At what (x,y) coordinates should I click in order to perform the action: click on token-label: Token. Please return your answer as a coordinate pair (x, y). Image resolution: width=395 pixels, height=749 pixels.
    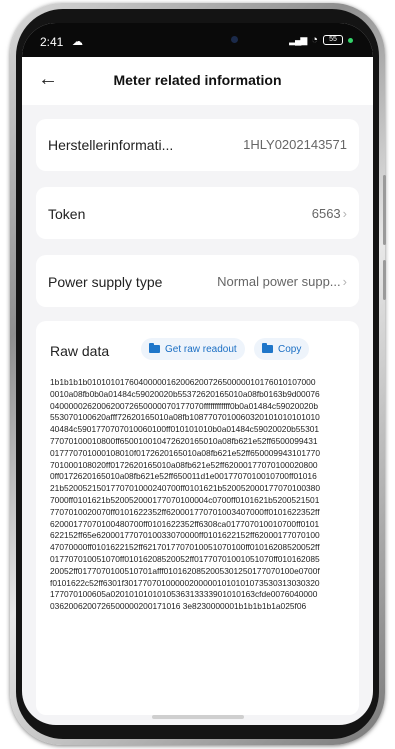
    Looking at the image, I should click on (67, 214).